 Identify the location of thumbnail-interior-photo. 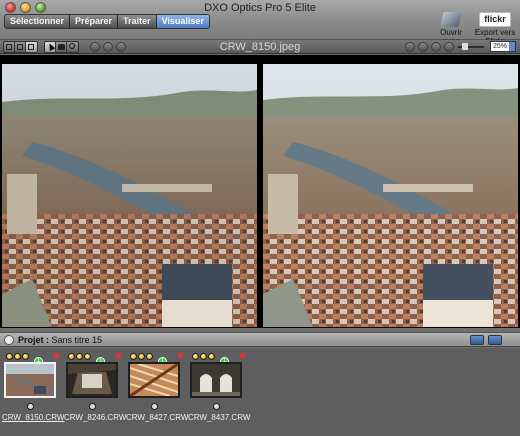
(92, 380).